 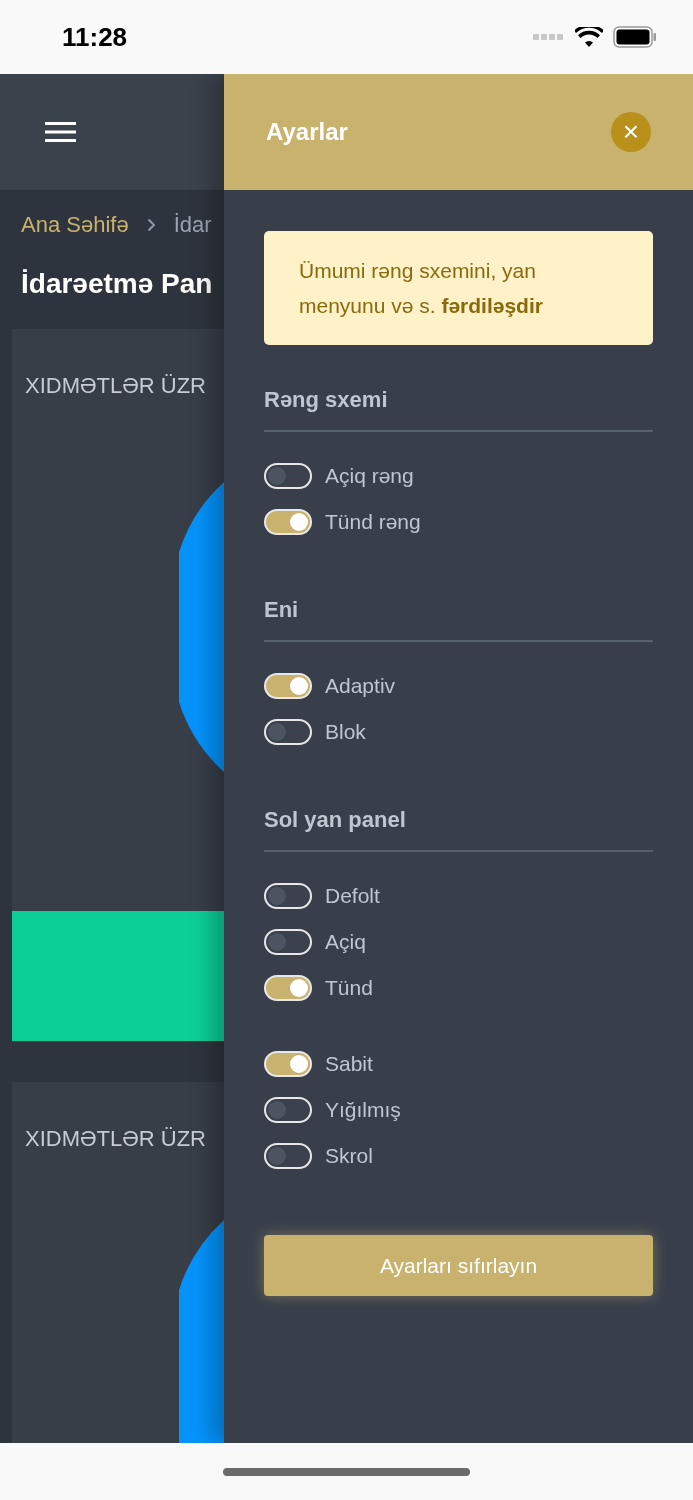 What do you see at coordinates (458, 827) in the screenshot?
I see `section-heading: Sol yan panel` at bounding box center [458, 827].